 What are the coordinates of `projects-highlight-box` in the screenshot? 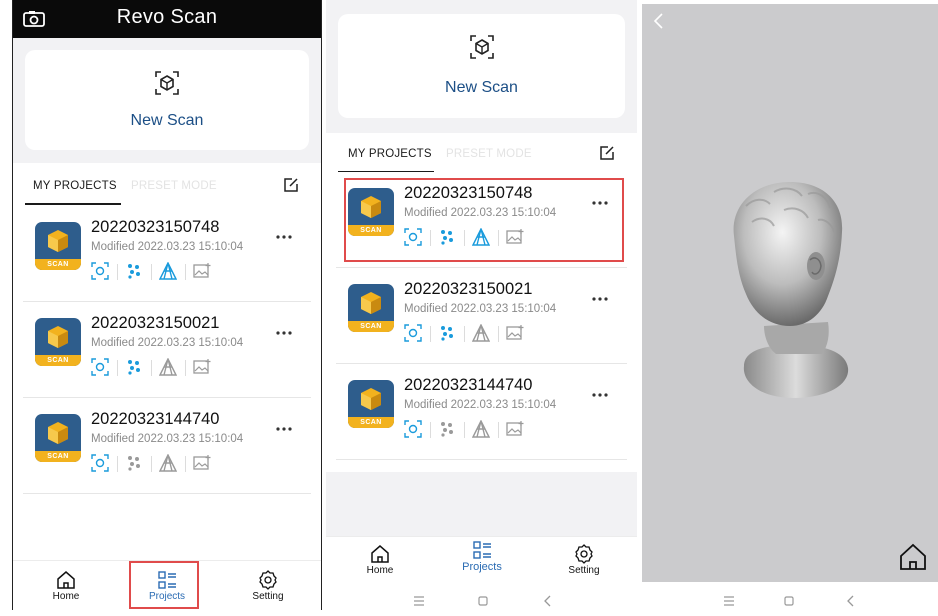 It's located at (164, 585).